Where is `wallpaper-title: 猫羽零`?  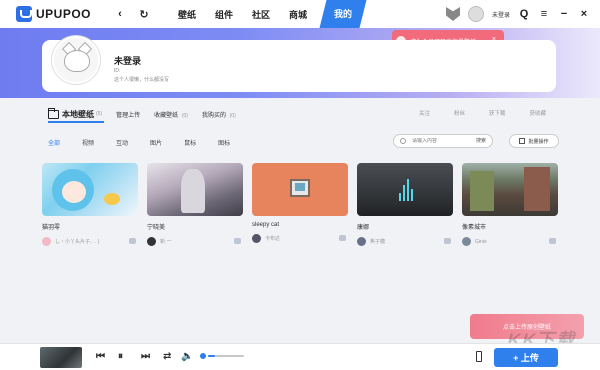 wallpaper-title: 猫羽零 is located at coordinates (51, 228).